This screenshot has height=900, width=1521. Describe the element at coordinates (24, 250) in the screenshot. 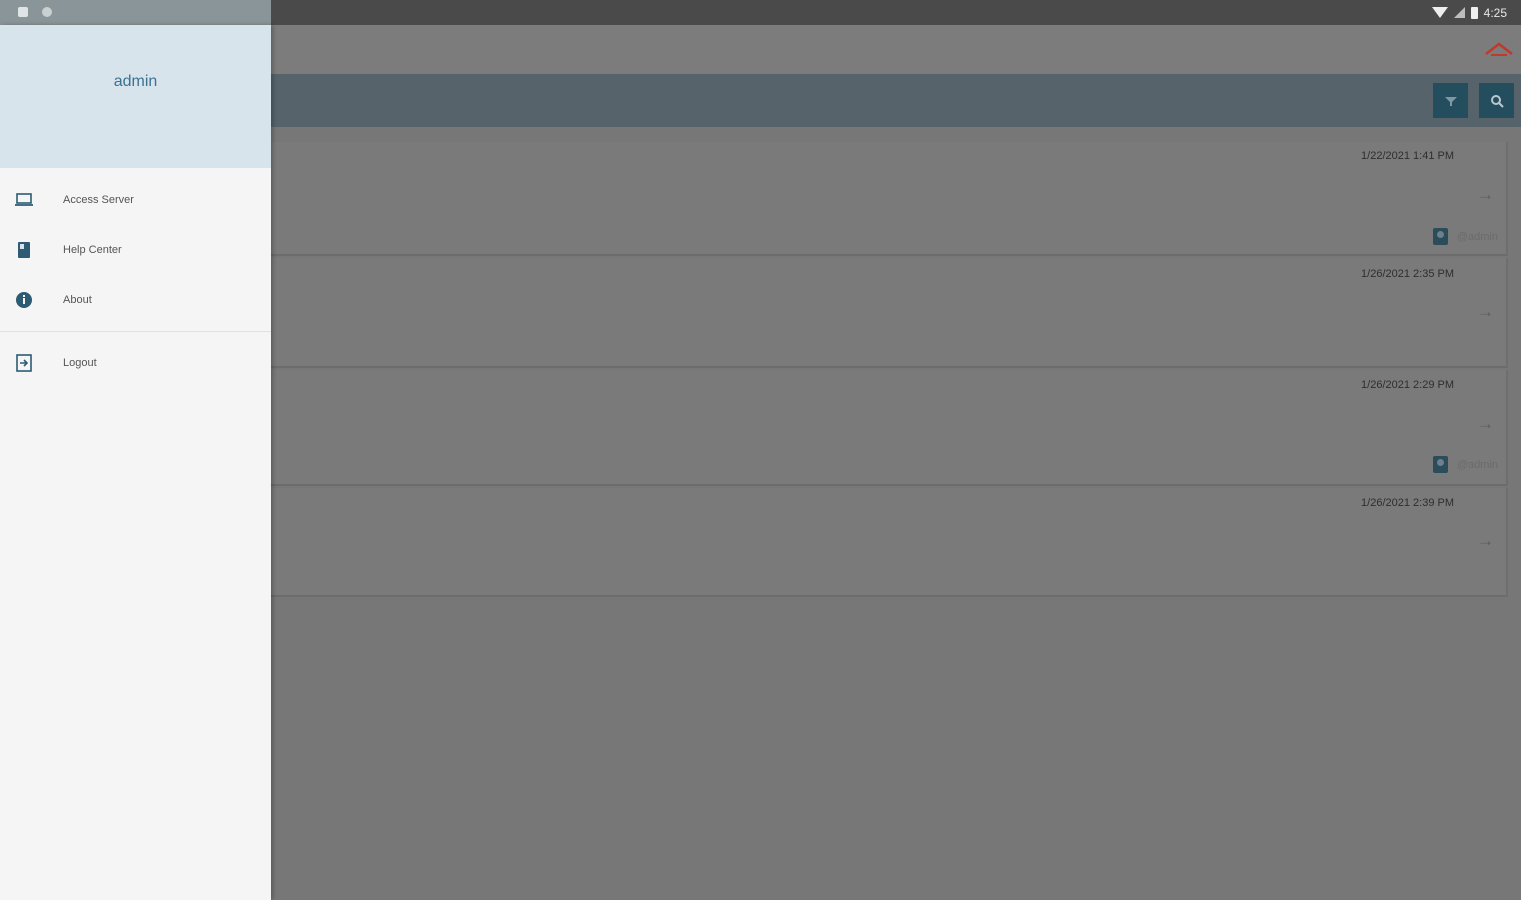

I see `book-icon` at that location.